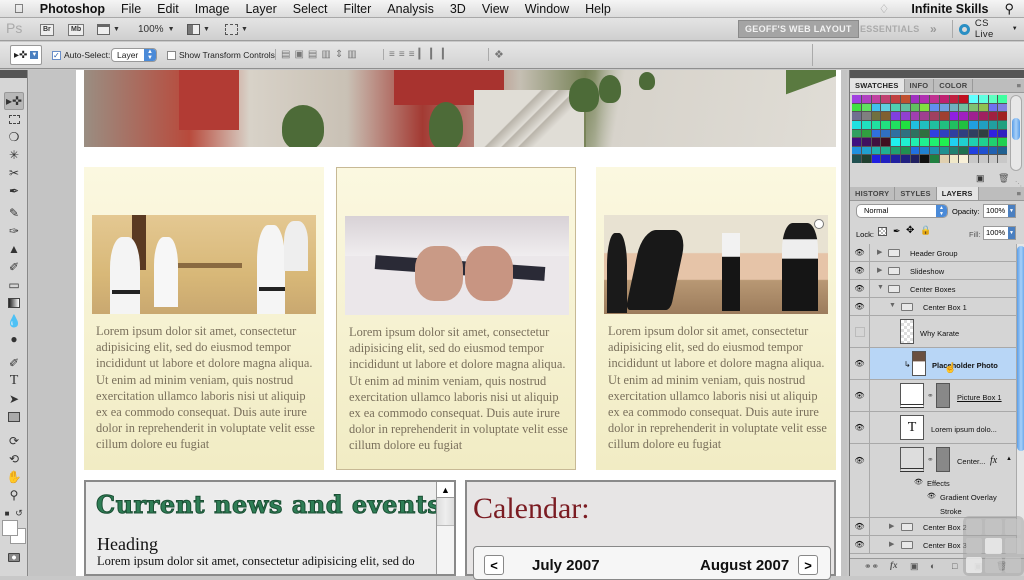  I want to click on layer-why-karate: Why Karate, so click(933, 332).